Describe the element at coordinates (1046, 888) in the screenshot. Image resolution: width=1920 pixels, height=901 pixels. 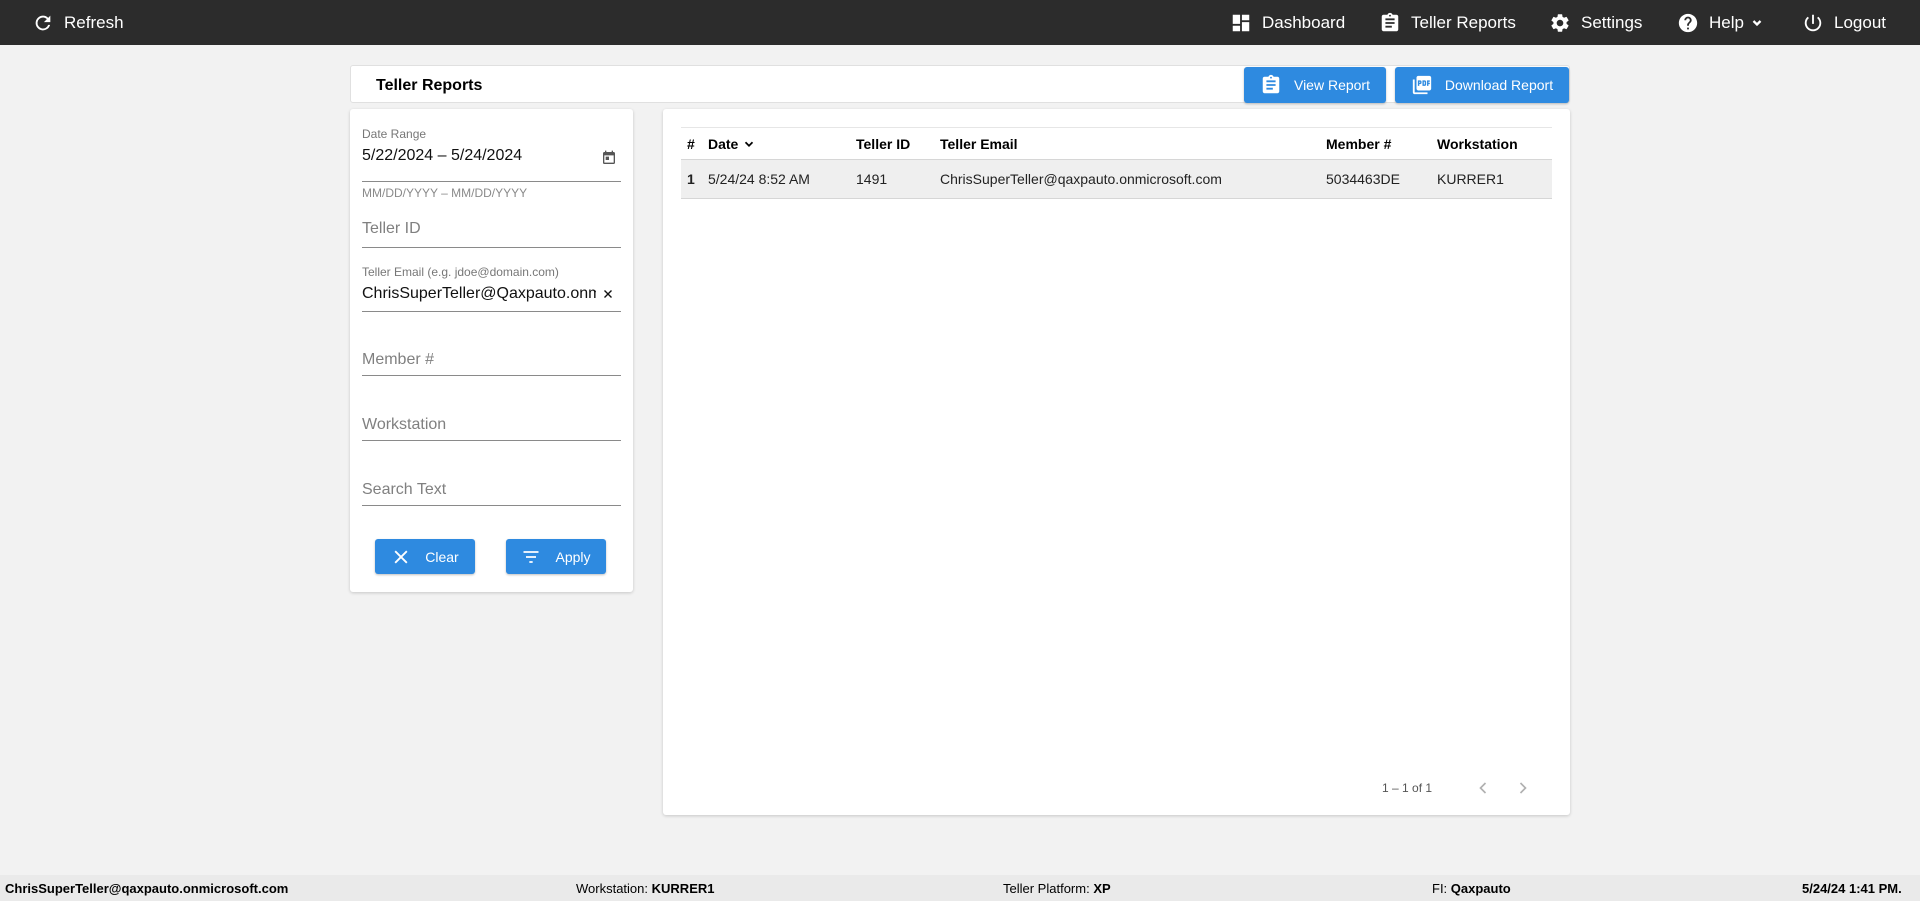
I see `status-platform-label: Teller Platform:` at that location.